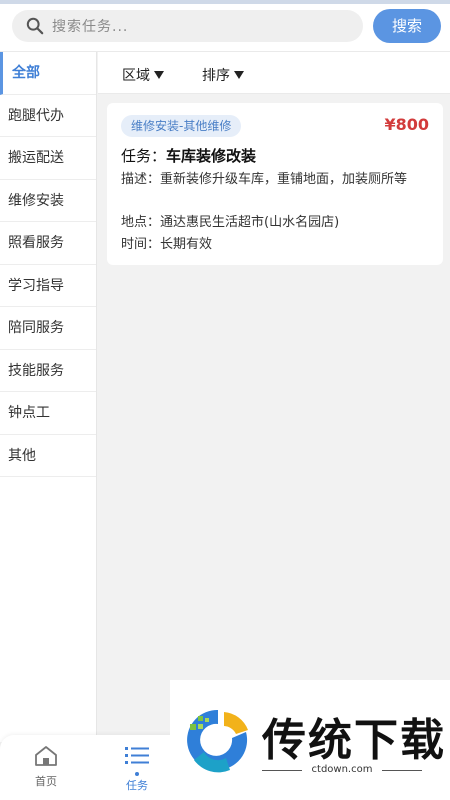  What do you see at coordinates (342, 769) in the screenshot?
I see `watermark-url: ctdown.com` at bounding box center [342, 769].